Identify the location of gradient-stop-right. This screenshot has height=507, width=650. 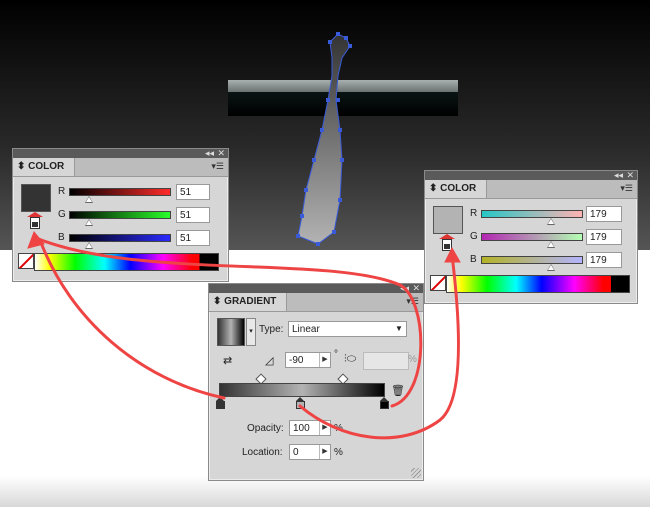
(384, 403).